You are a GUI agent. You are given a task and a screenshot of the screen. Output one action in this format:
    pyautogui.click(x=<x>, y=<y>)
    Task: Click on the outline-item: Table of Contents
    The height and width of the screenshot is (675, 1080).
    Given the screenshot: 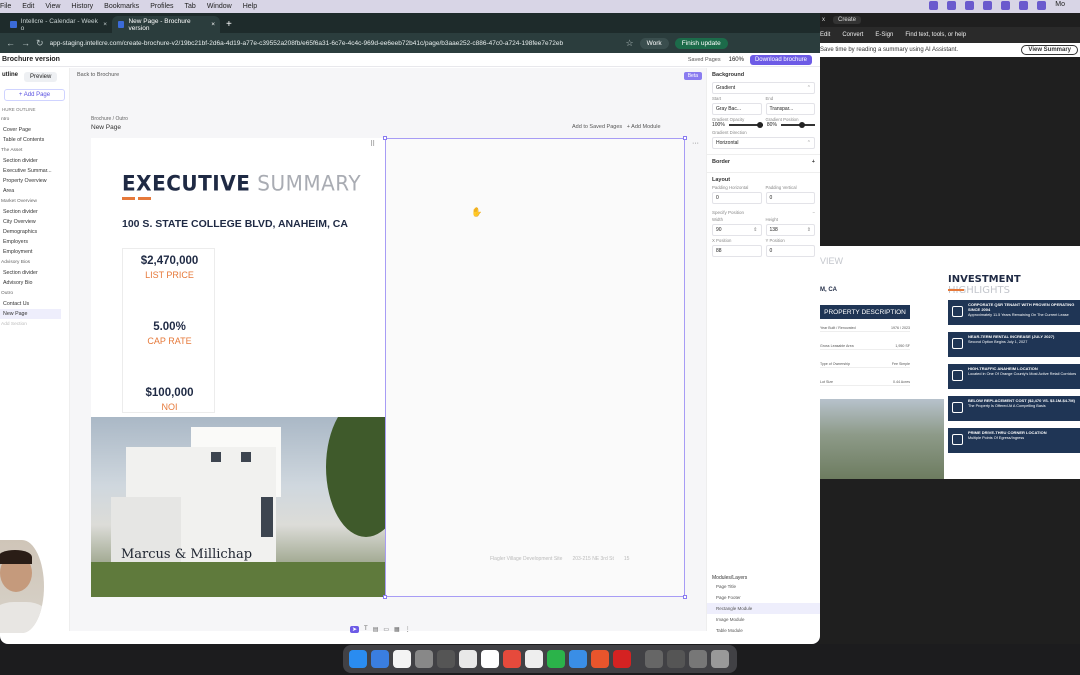 What is the action you would take?
    pyautogui.click(x=34, y=140)
    